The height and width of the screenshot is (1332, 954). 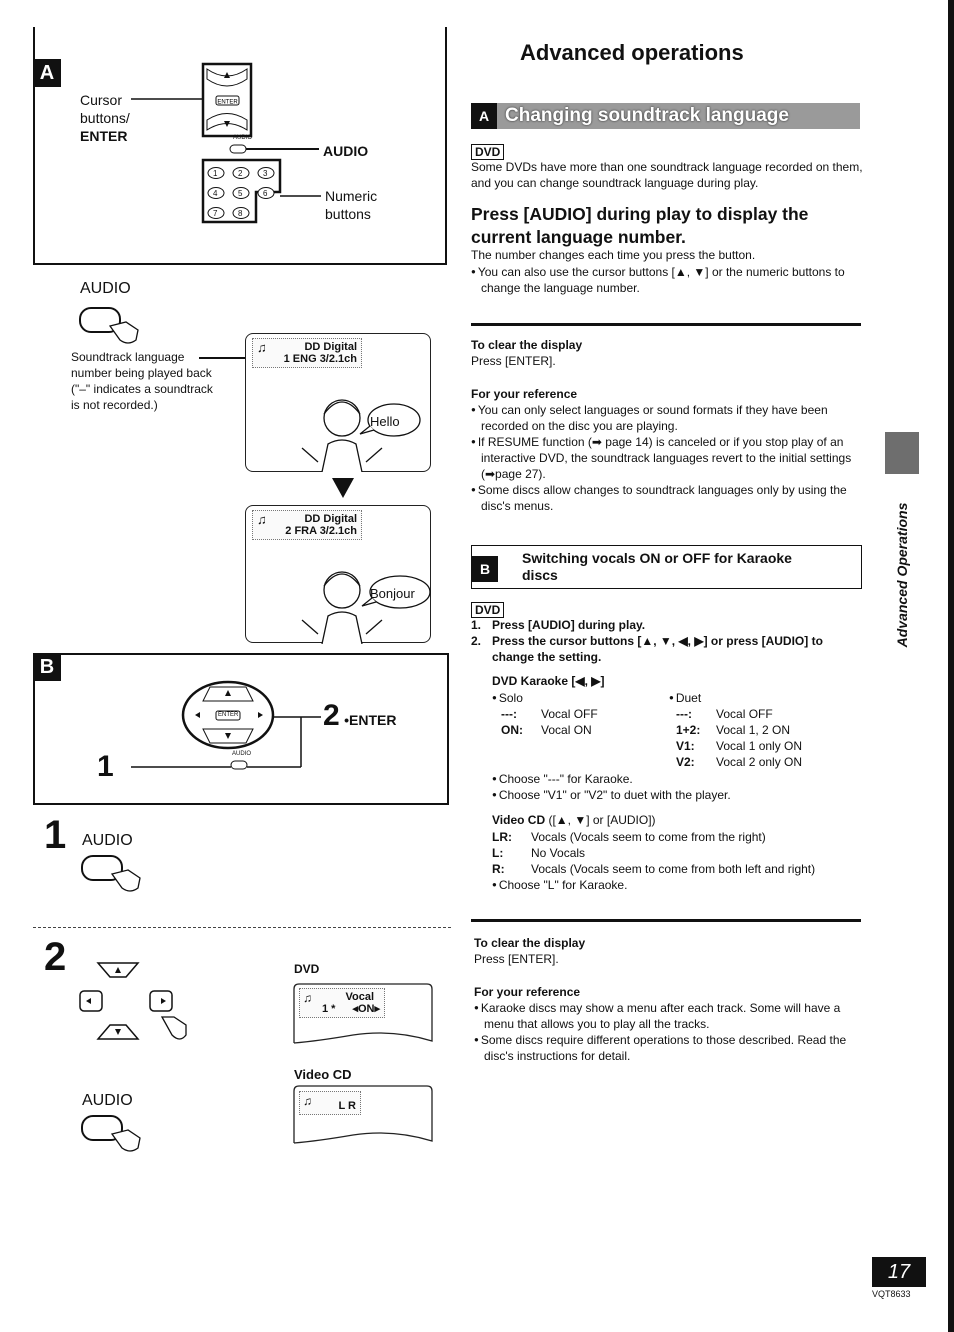 What do you see at coordinates (215, 173) in the screenshot?
I see `key-1: 1` at bounding box center [215, 173].